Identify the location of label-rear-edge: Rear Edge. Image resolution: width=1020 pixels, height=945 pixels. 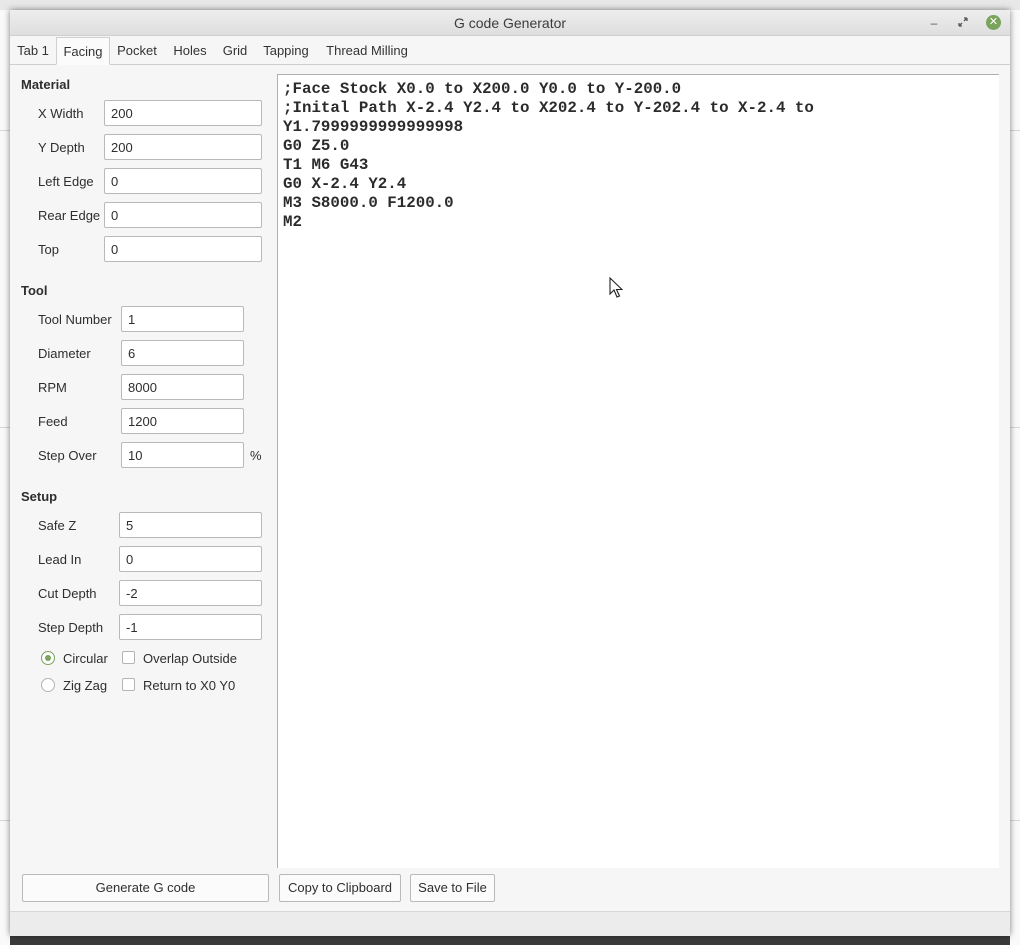
(69, 215).